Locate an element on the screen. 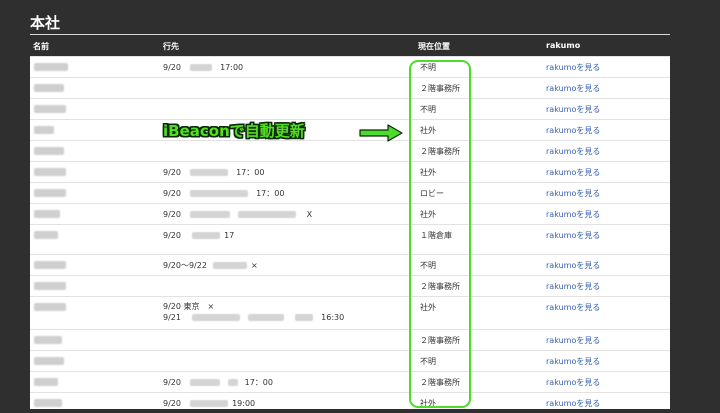  page-title: 本社 is located at coordinates (45, 23).